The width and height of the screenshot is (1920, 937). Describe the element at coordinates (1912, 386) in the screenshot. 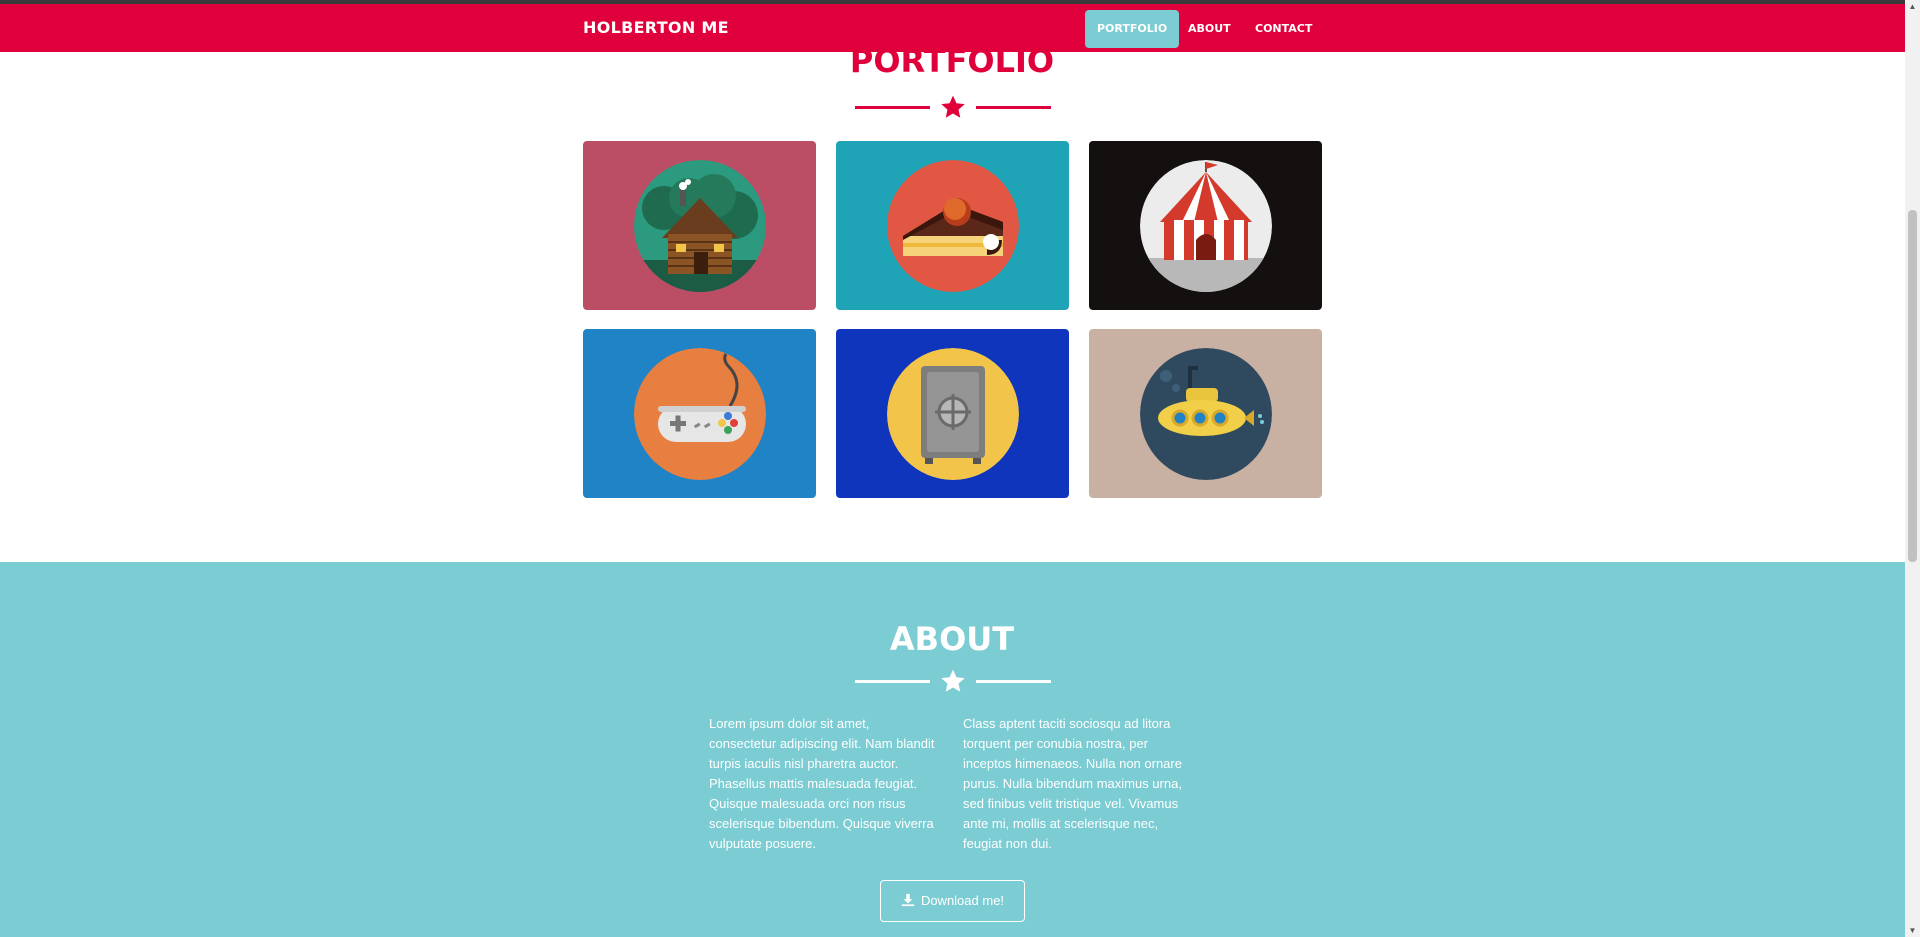

I see `scroll-thumb` at that location.